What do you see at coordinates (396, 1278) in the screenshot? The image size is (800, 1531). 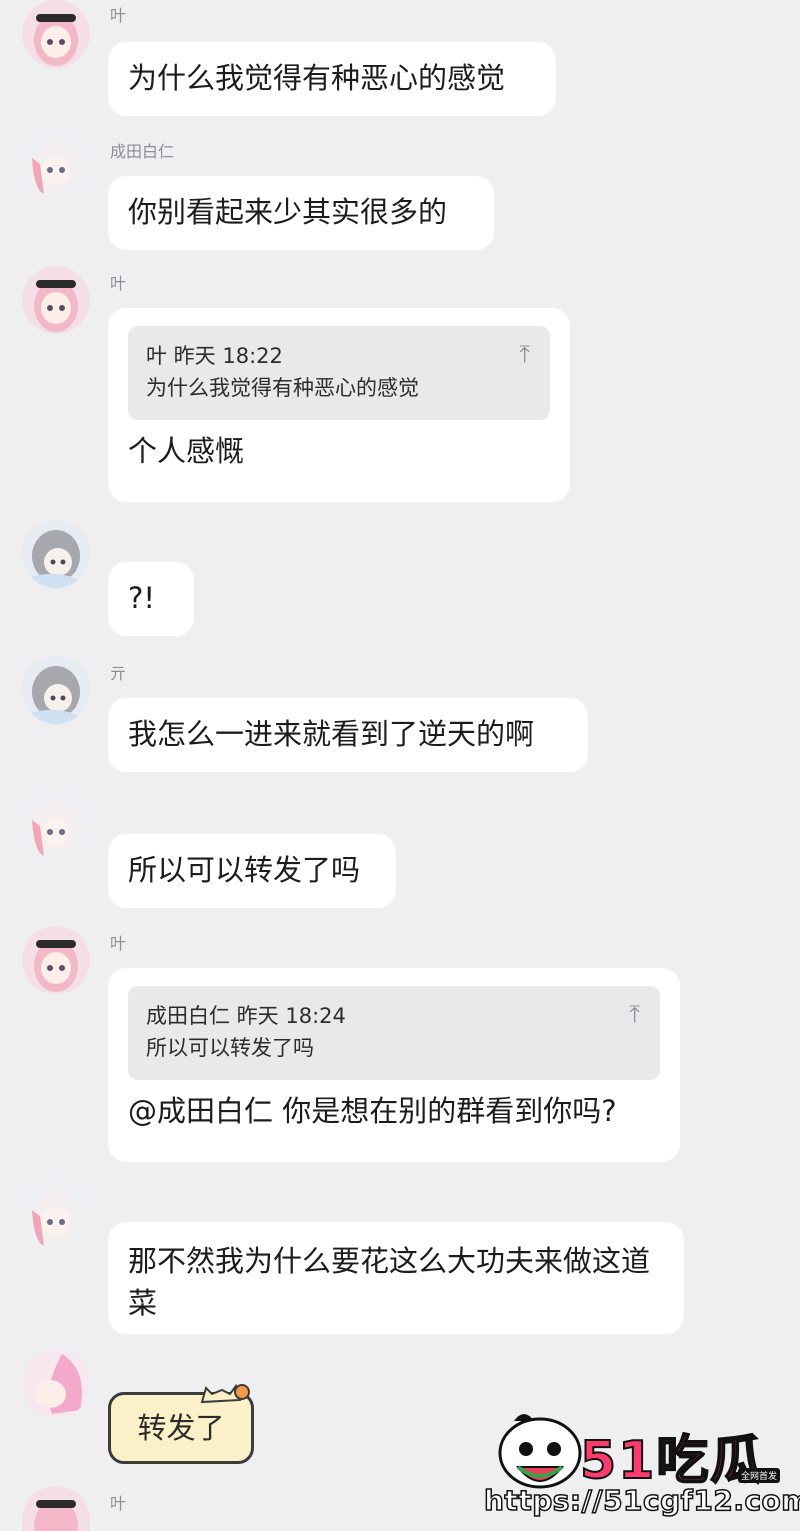 I see `message-bubble: 那不然我为什么要花这么大功夫来做这道菜` at bounding box center [396, 1278].